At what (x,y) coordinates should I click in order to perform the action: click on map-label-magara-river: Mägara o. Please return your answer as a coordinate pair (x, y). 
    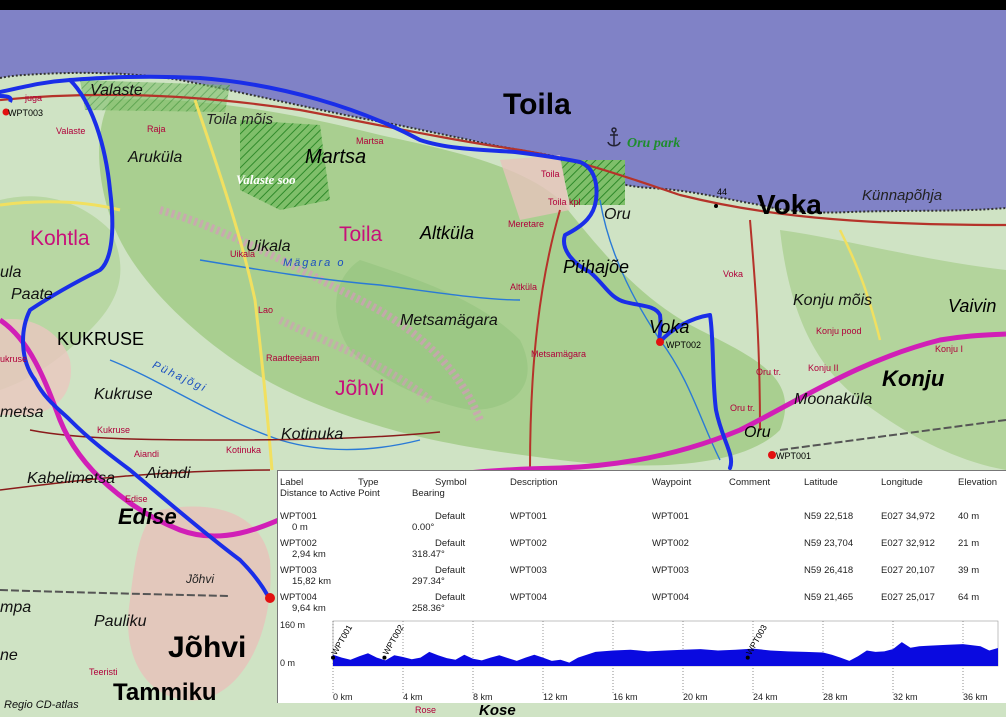
    Looking at the image, I should click on (314, 263).